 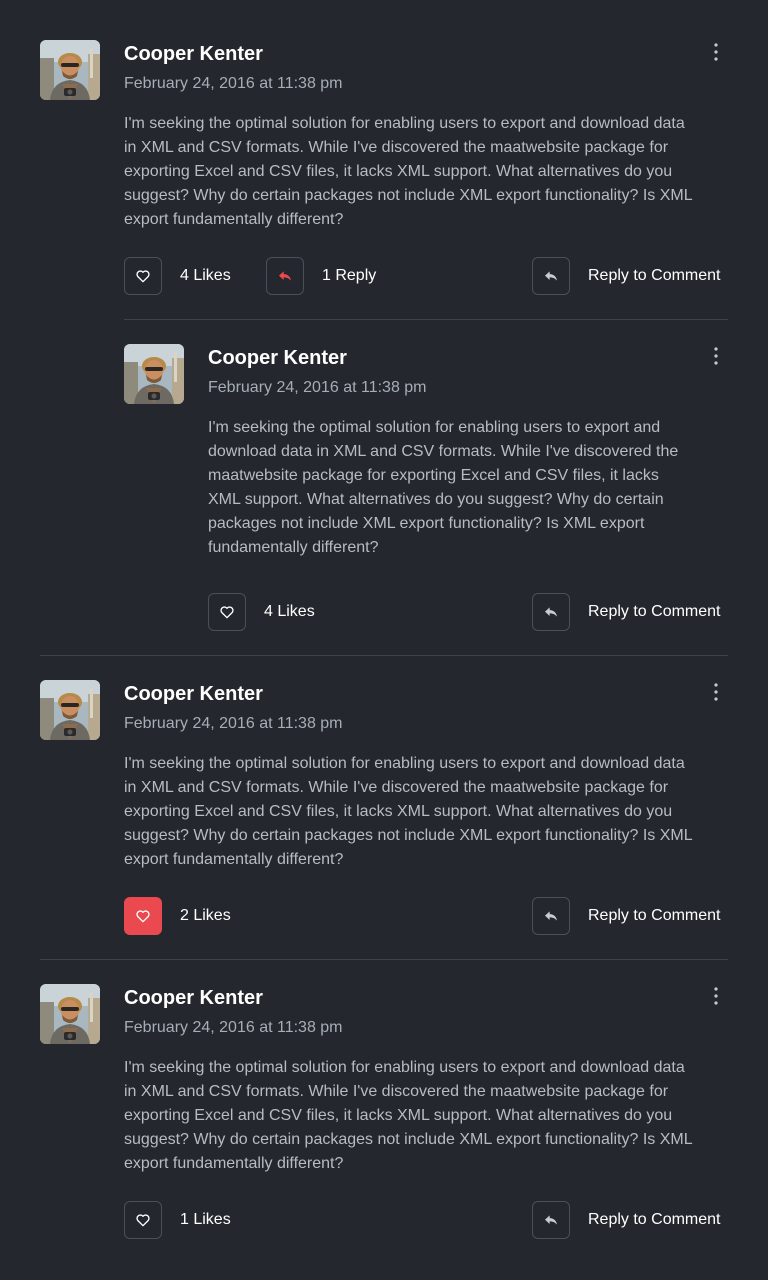 I want to click on replies-count: 1 Reply, so click(x=349, y=276).